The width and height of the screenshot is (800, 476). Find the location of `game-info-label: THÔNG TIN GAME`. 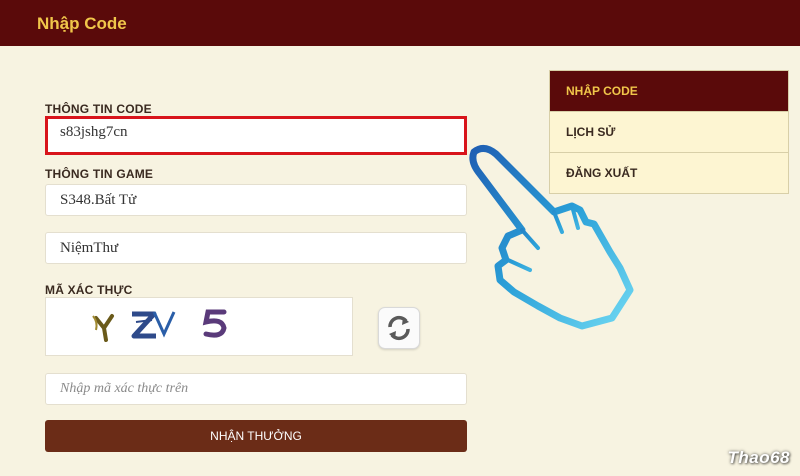

game-info-label: THÔNG TIN GAME is located at coordinates (99, 174).